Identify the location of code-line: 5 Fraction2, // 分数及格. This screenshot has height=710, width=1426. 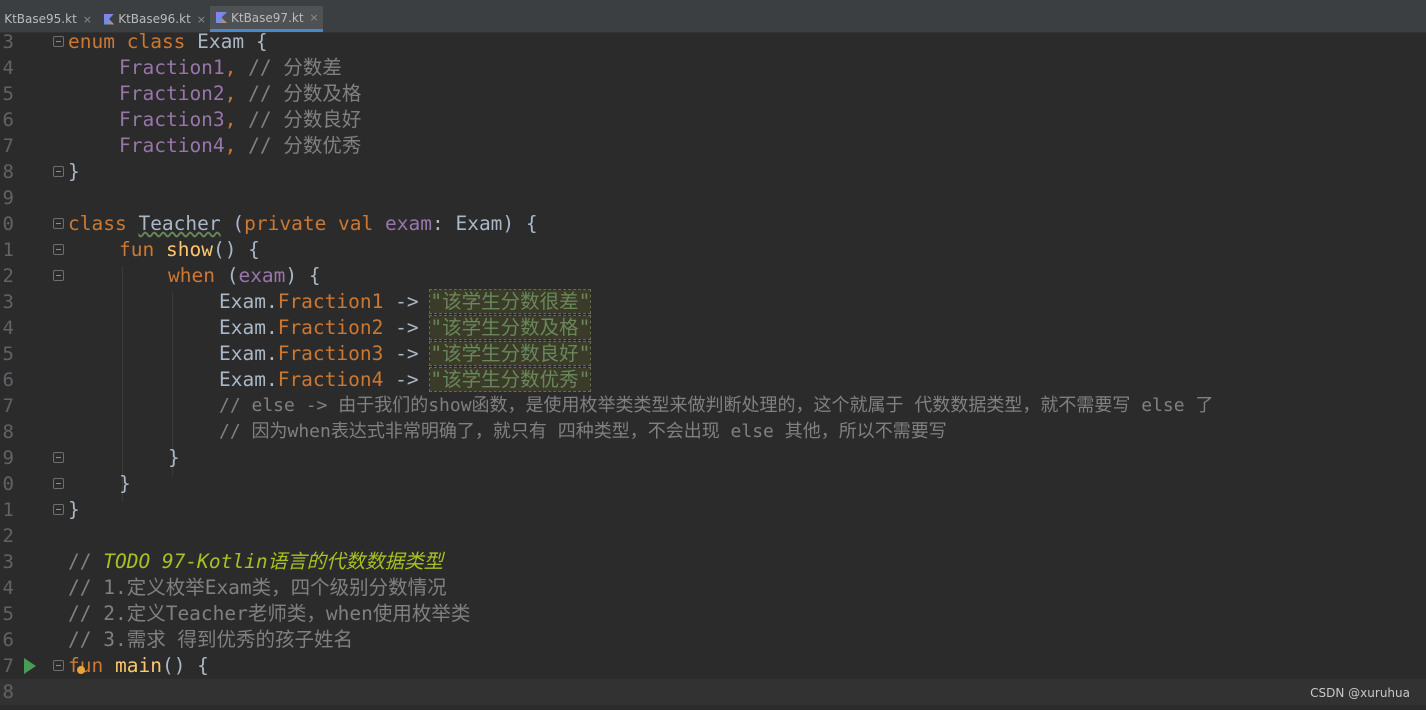
(713, 94).